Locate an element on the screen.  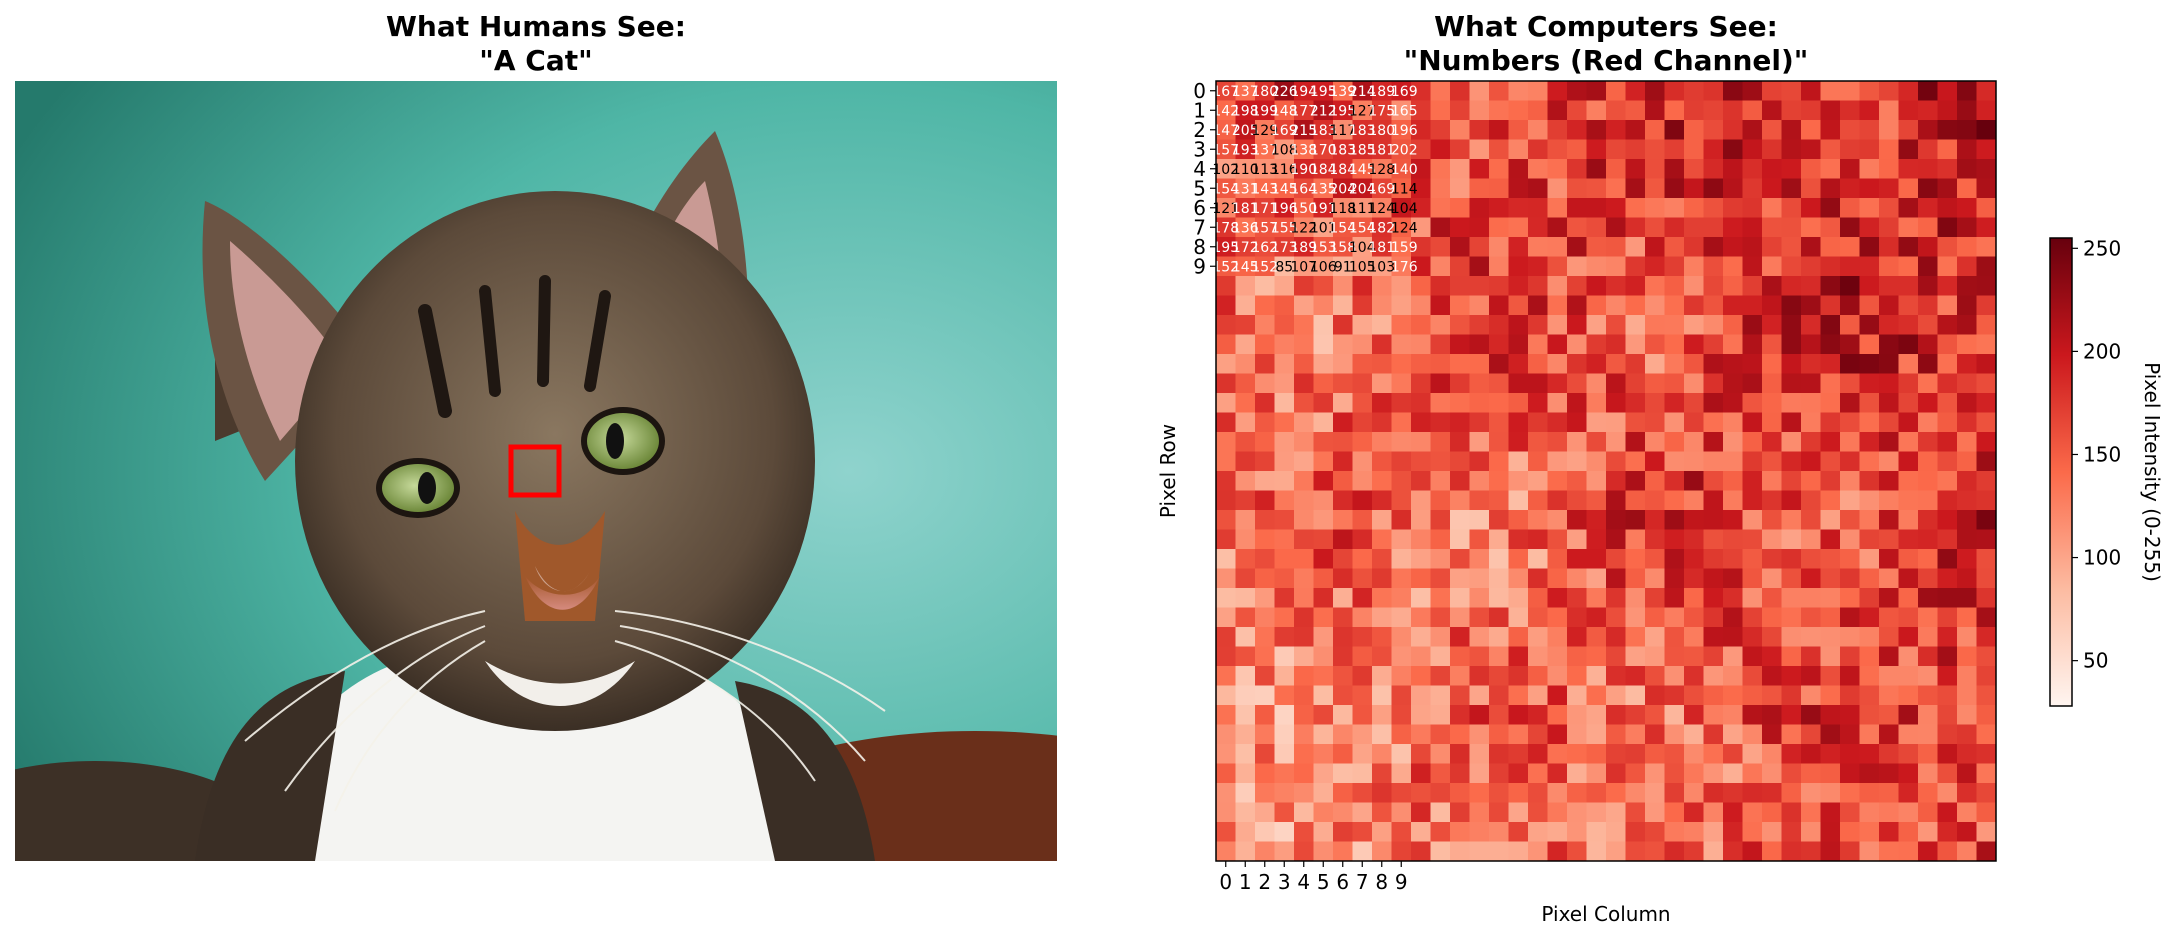
pixel-value-label: 176 is located at coordinates (1404, 267).